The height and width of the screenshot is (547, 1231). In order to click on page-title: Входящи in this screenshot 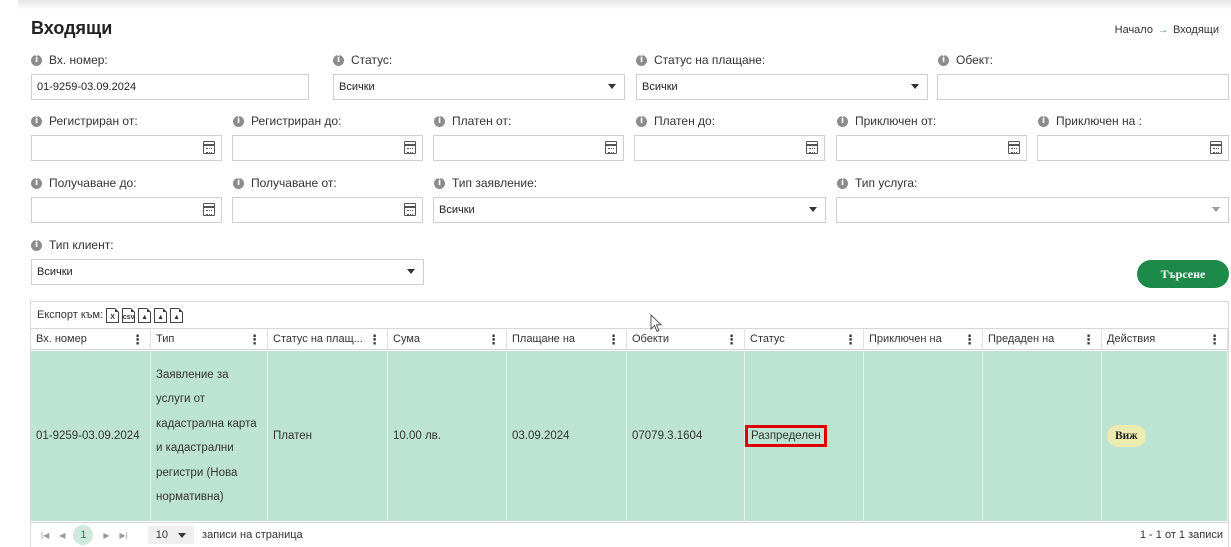, I will do `click(72, 28)`.